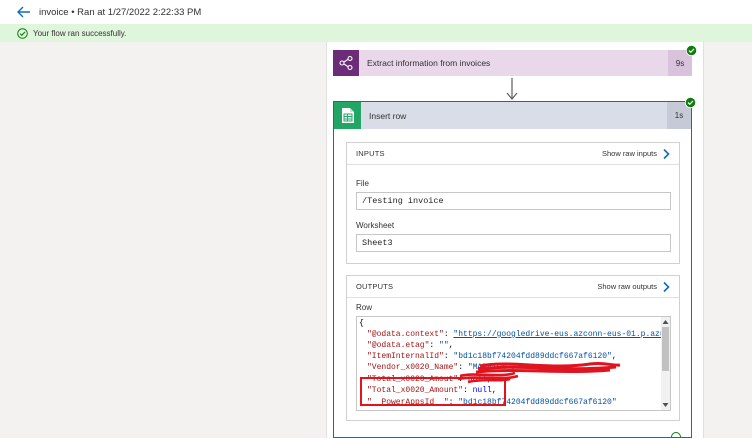 The width and height of the screenshot is (752, 438). I want to click on step-header: Insert row 1s, so click(515, 112).